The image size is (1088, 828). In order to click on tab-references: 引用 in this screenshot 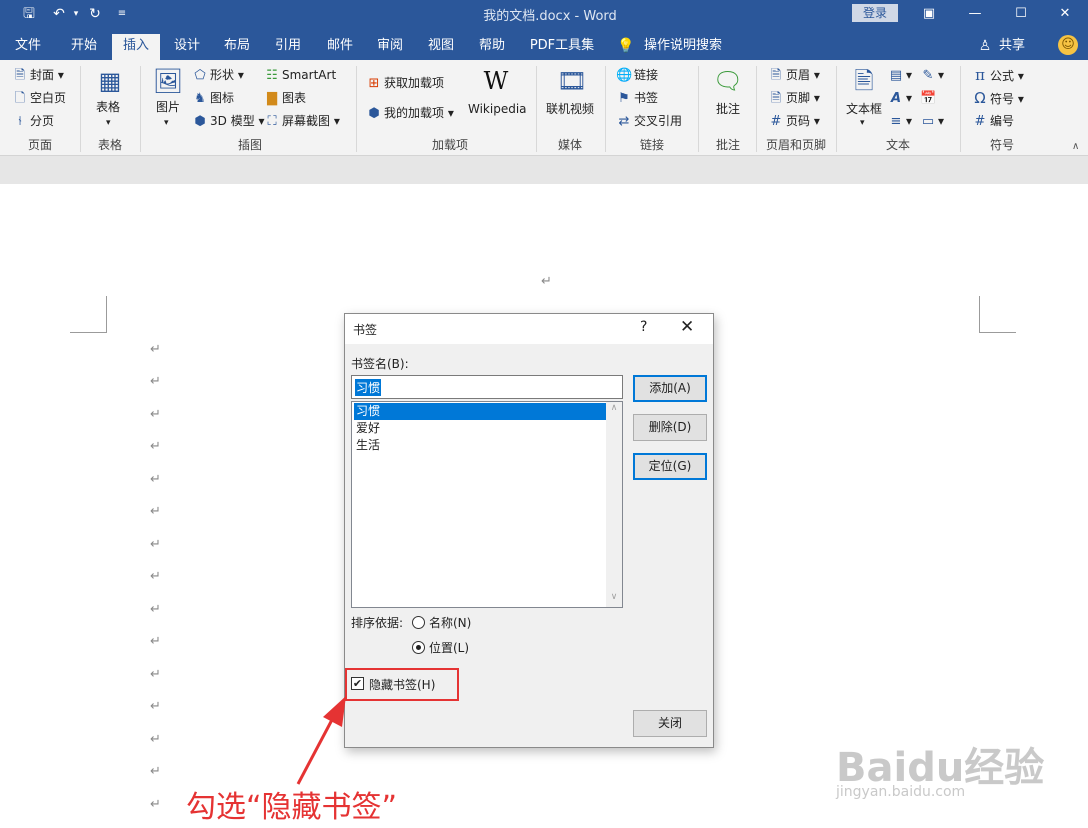, I will do `click(288, 47)`.